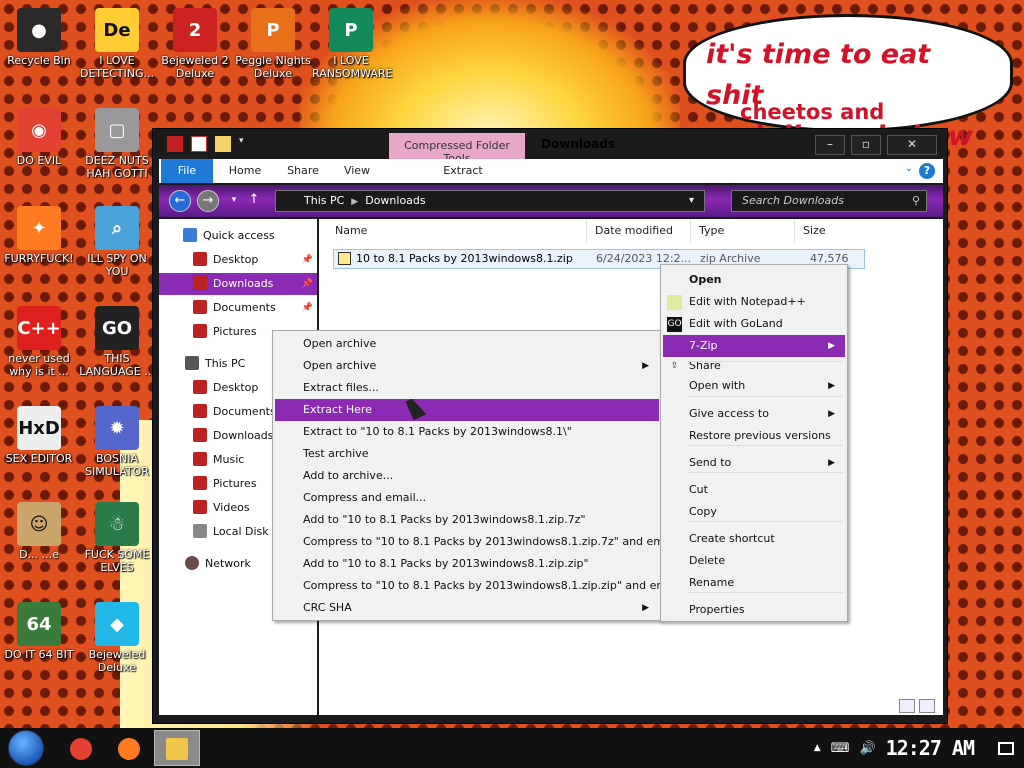  Describe the element at coordinates (754, 346) in the screenshot. I see `context-menu-item: 7-Zip ▶` at that location.